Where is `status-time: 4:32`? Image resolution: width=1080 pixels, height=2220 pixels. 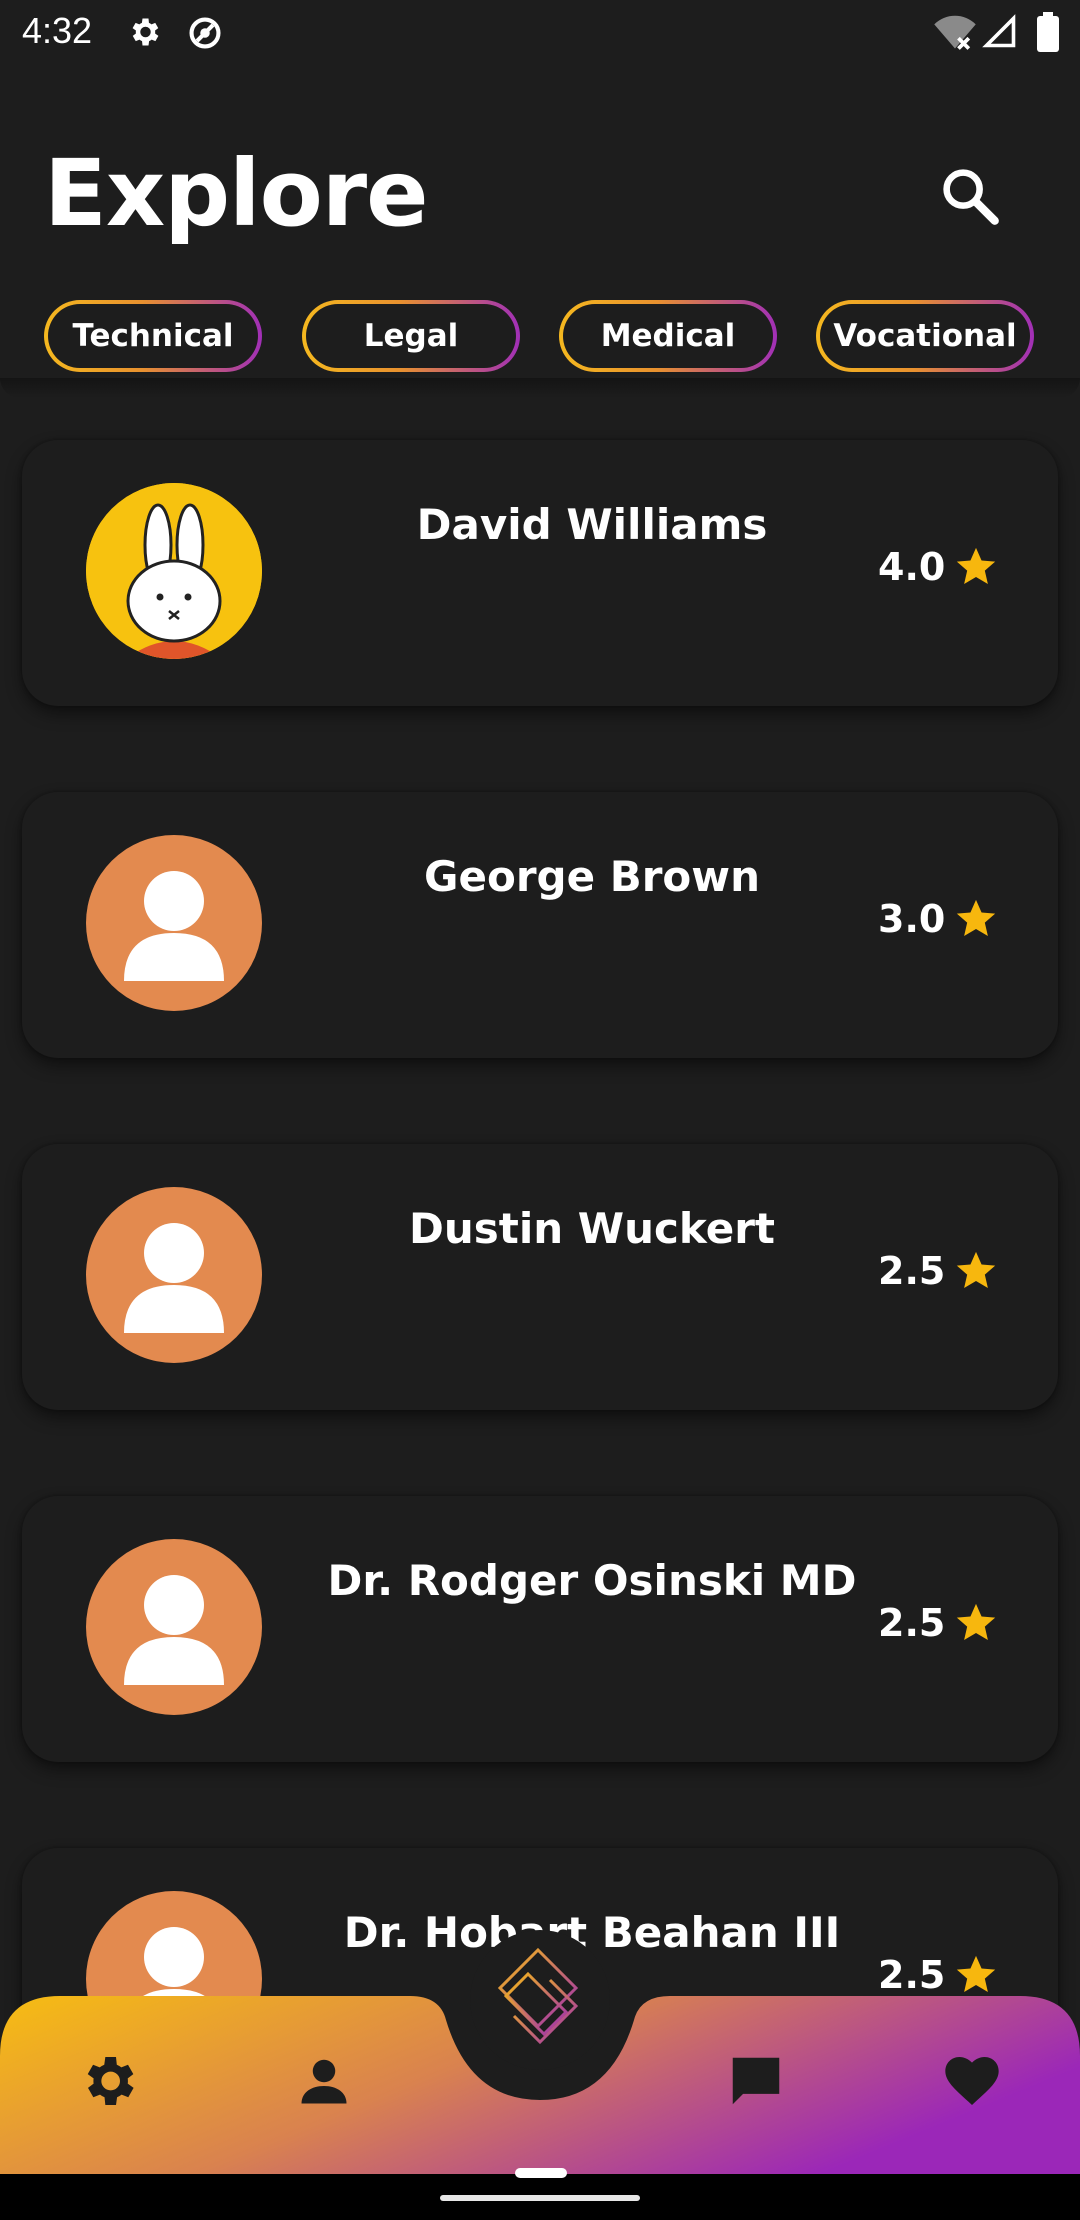
status-time: 4:32 is located at coordinates (57, 30).